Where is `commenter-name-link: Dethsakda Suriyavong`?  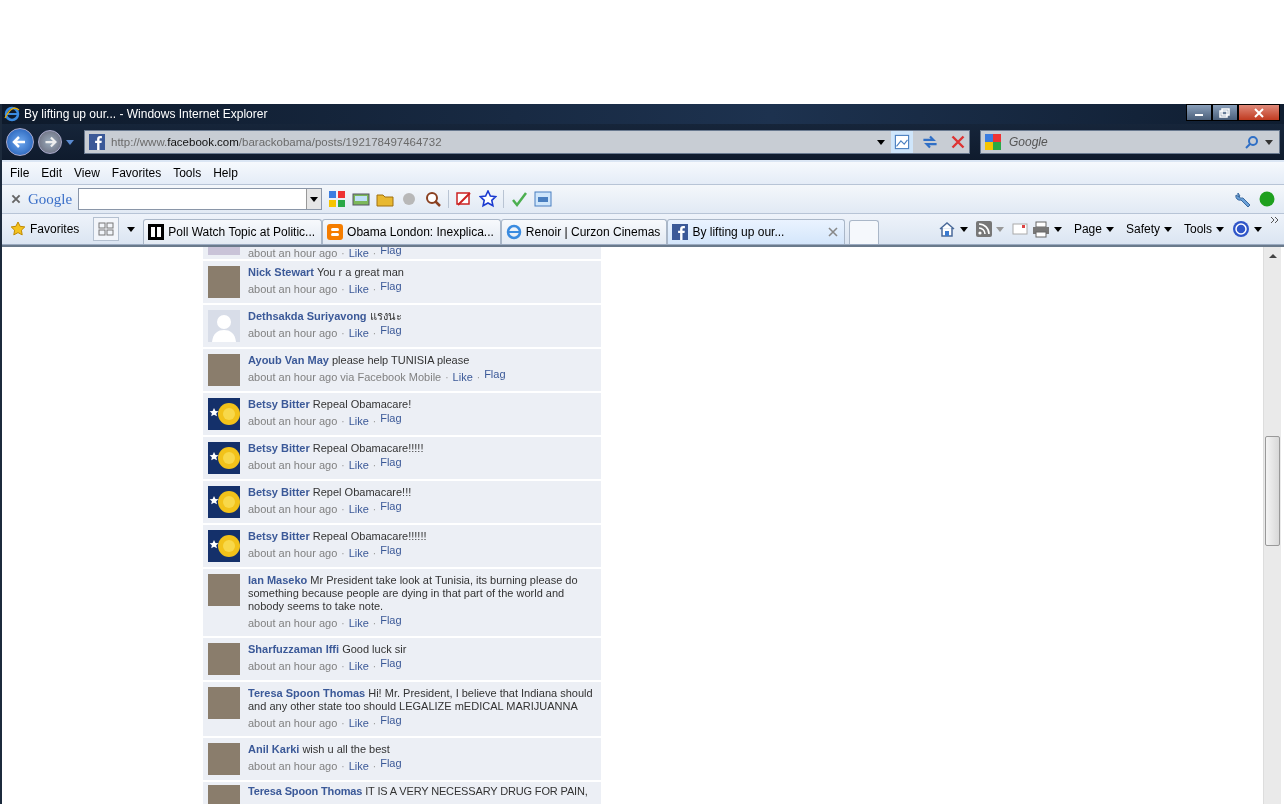
commenter-name-link: Dethsakda Suriyavong is located at coordinates (307, 316).